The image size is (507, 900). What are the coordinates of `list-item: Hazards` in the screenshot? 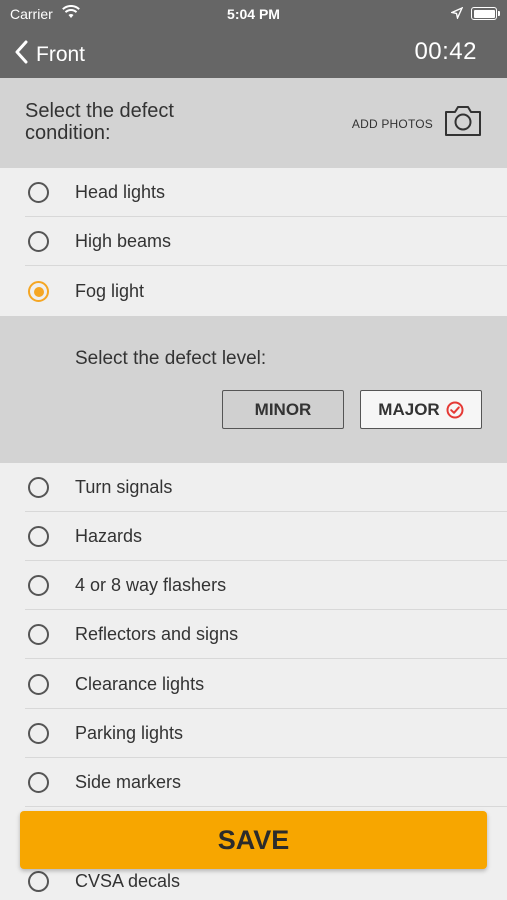 It's located at (253, 536).